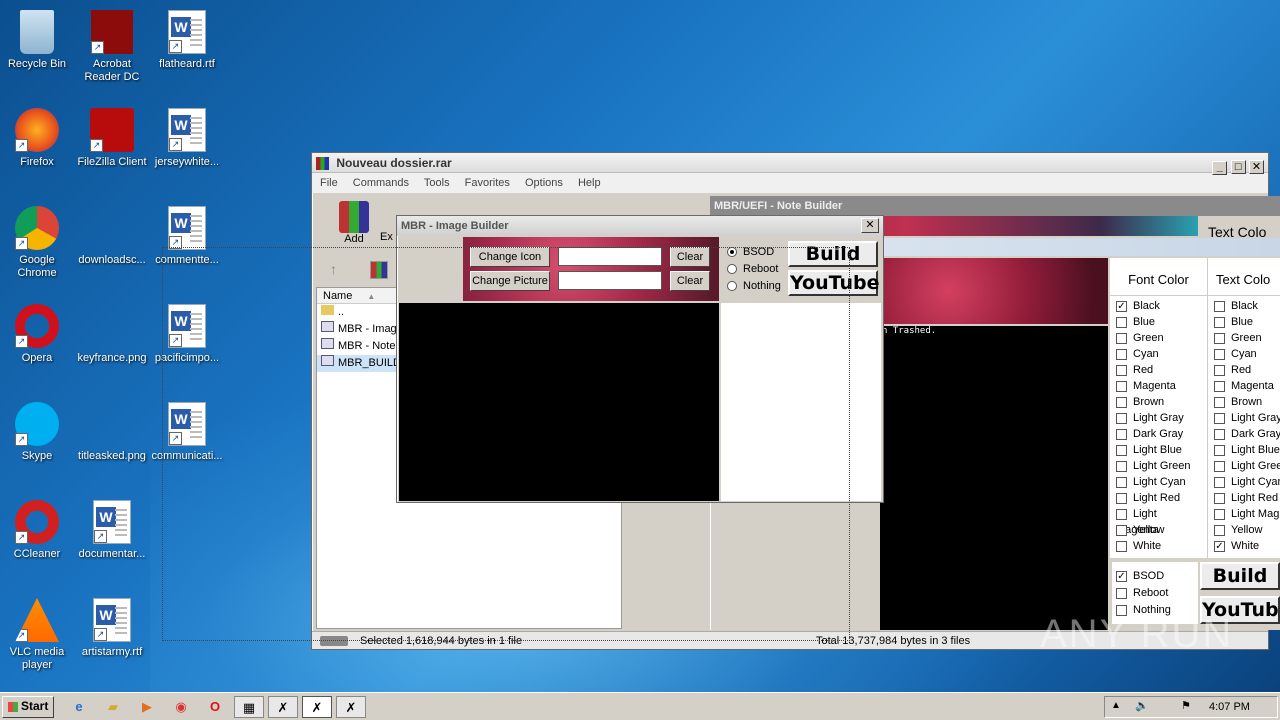  Describe the element at coordinates (1244, 530) in the screenshot. I see `text-color-option: Yellow` at that location.